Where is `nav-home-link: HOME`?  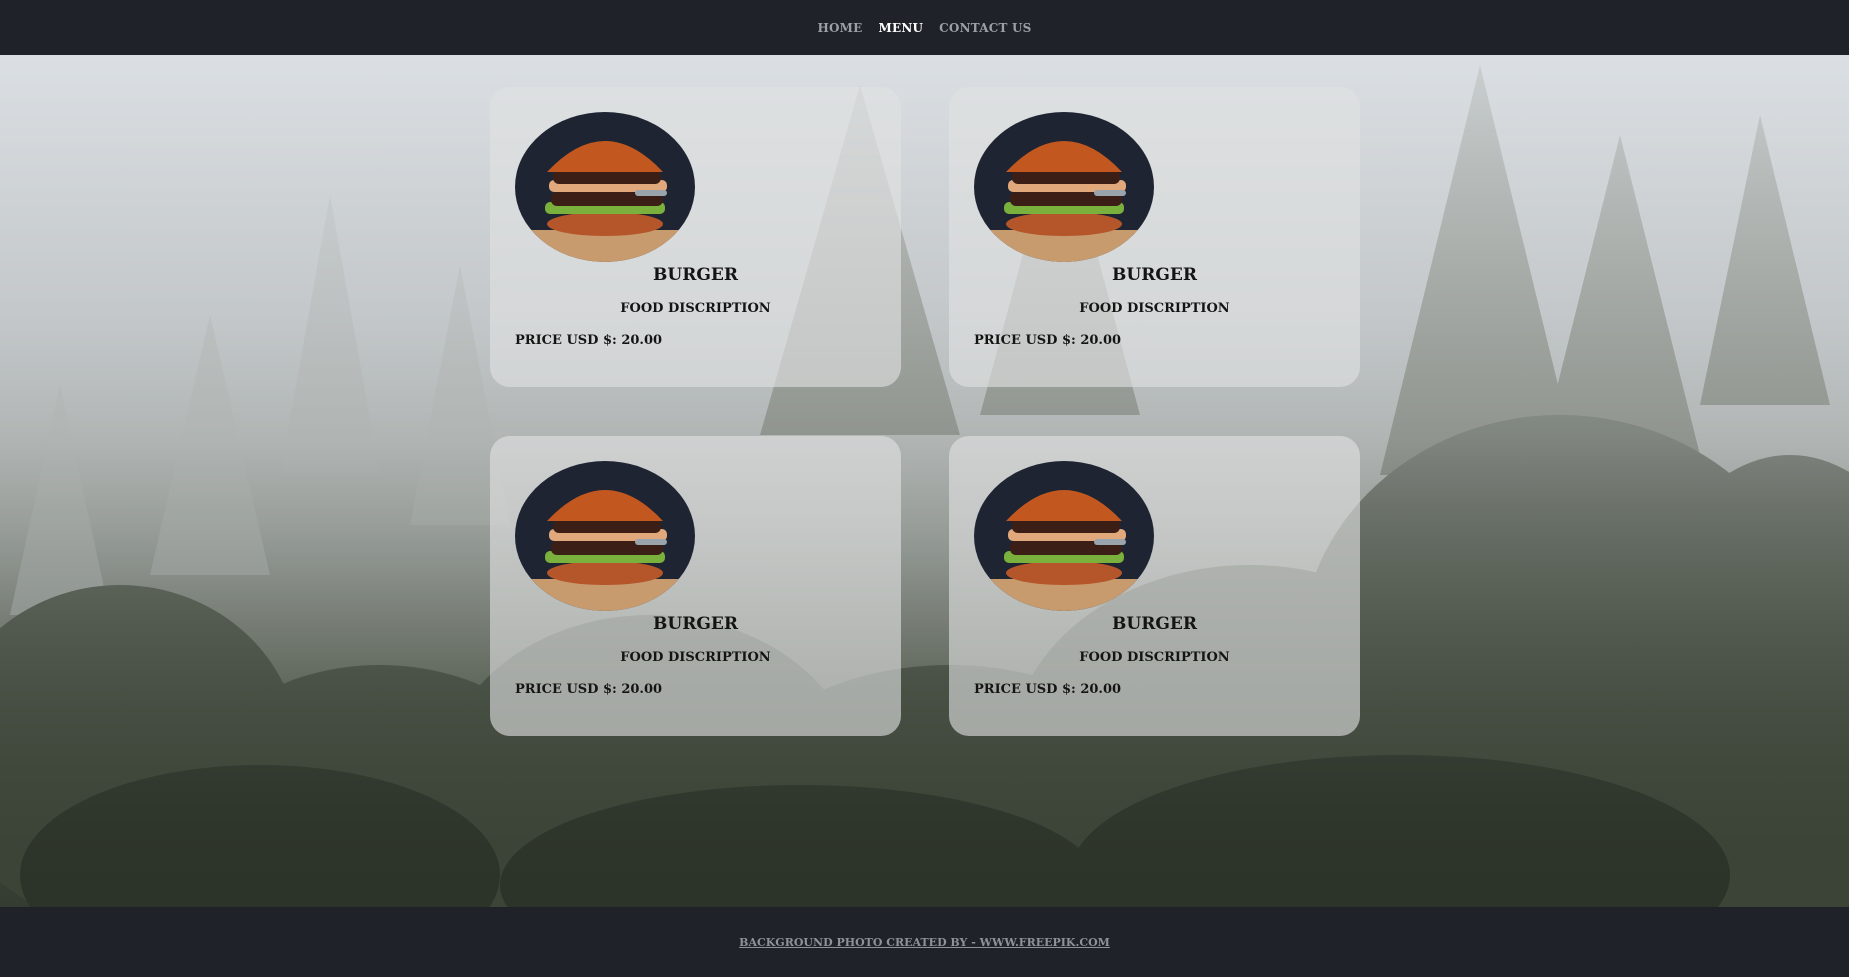
nav-home-link: HOME is located at coordinates (839, 28).